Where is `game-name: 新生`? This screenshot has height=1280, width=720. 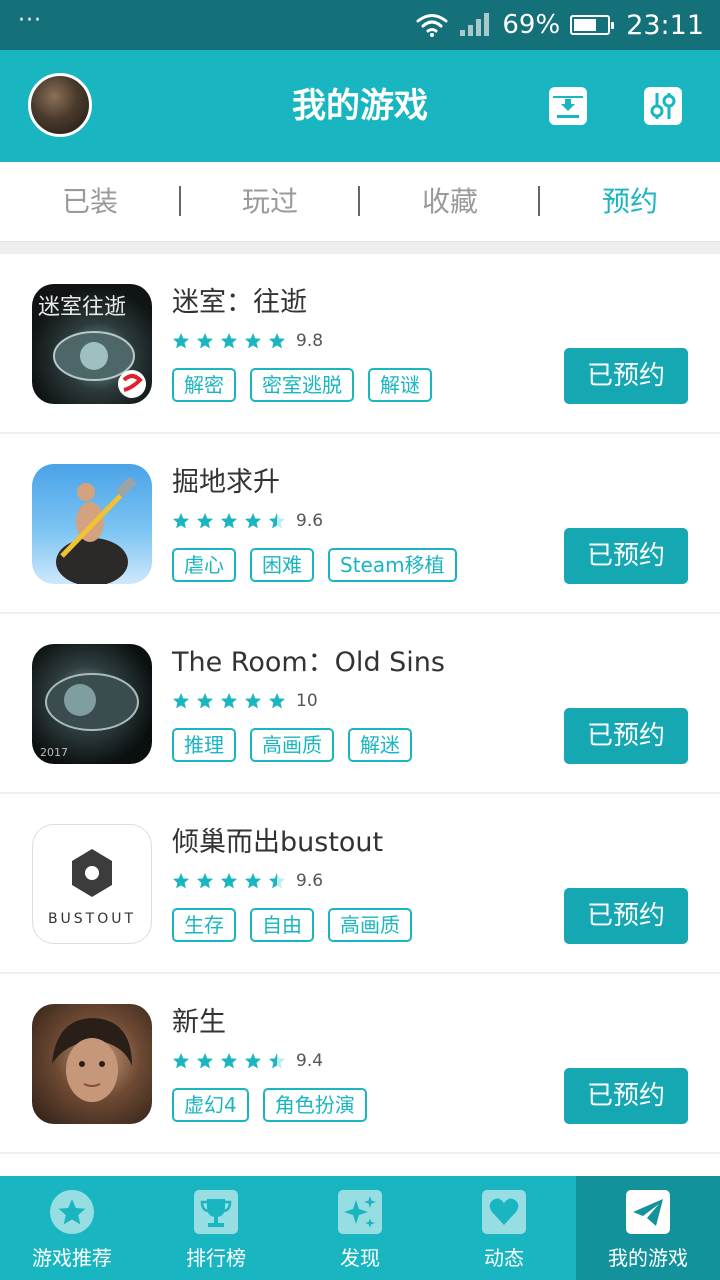
game-name: 新生 is located at coordinates (199, 1019).